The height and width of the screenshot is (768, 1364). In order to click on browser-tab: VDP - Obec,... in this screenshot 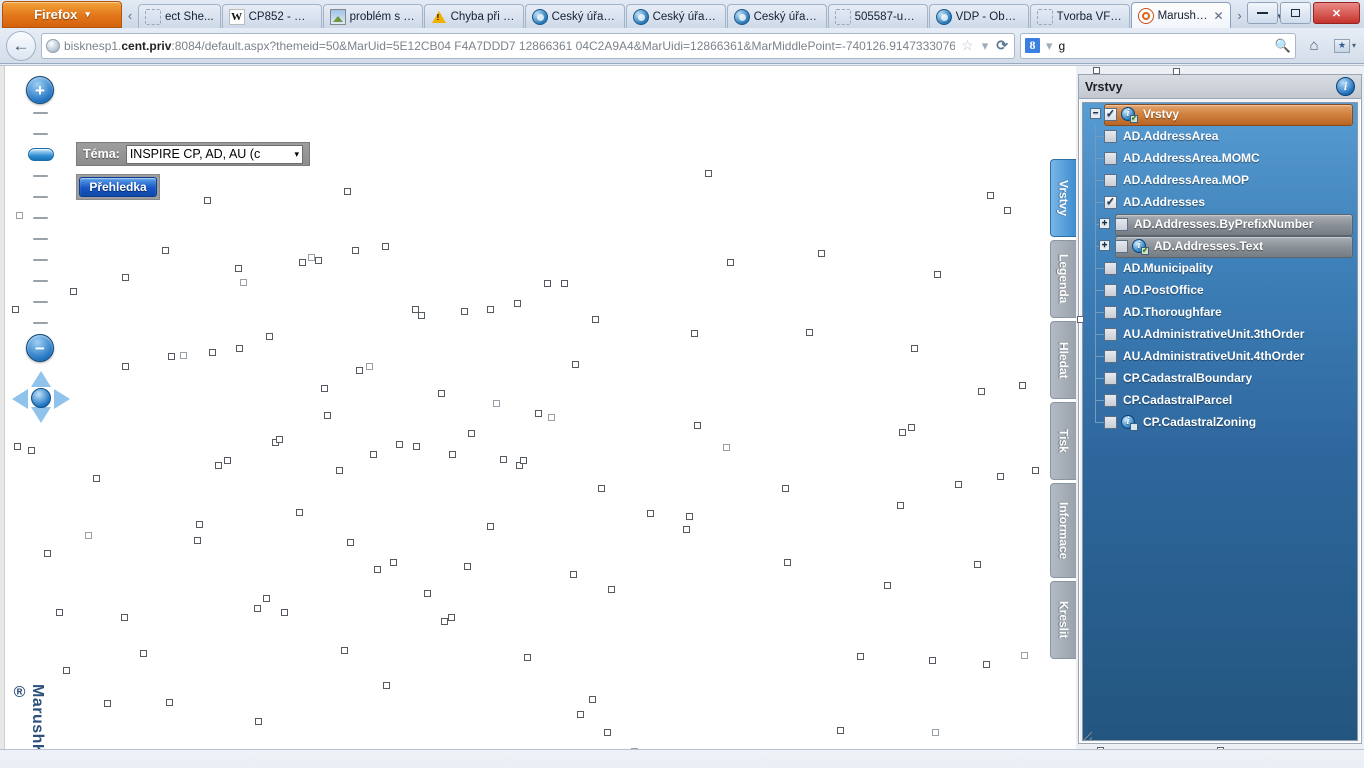, I will do `click(978, 16)`.